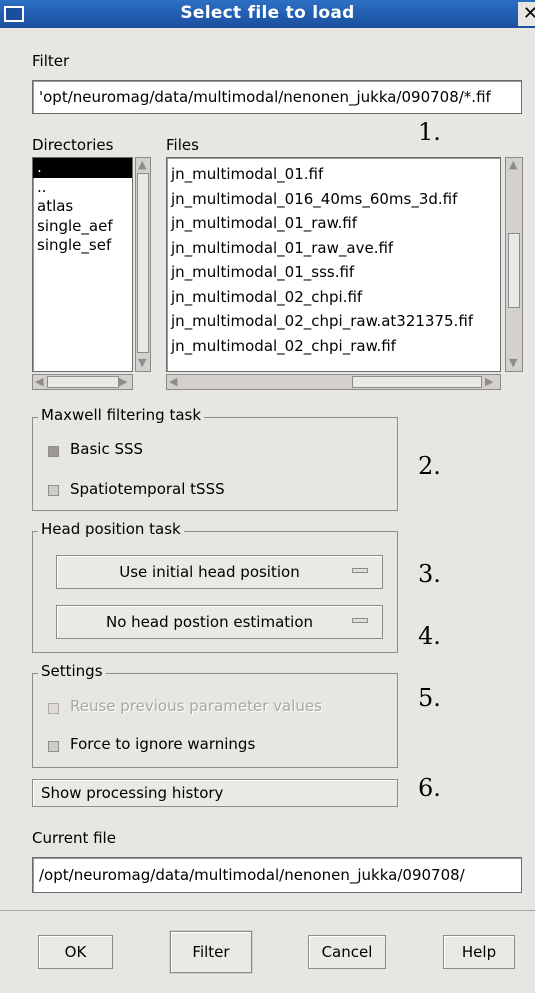  Describe the element at coordinates (417, 382) in the screenshot. I see `files-hscroll-thumb` at that location.